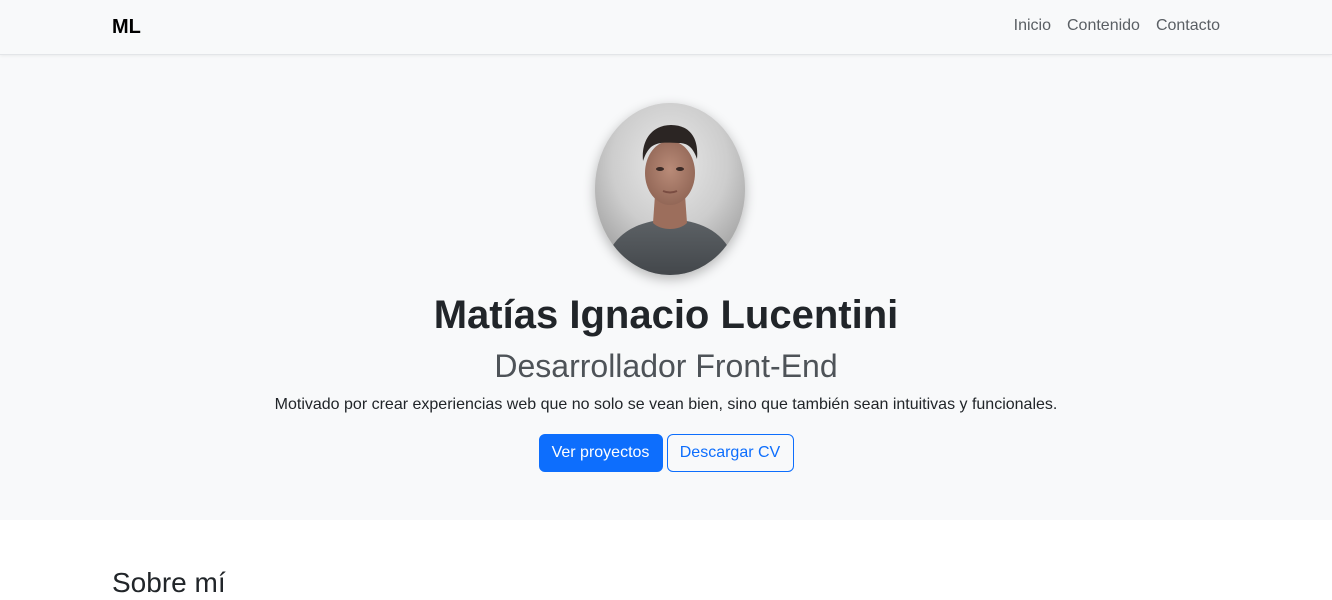  Describe the element at coordinates (1188, 26) in the screenshot. I see `nav-link-contacto: Contacto` at that location.